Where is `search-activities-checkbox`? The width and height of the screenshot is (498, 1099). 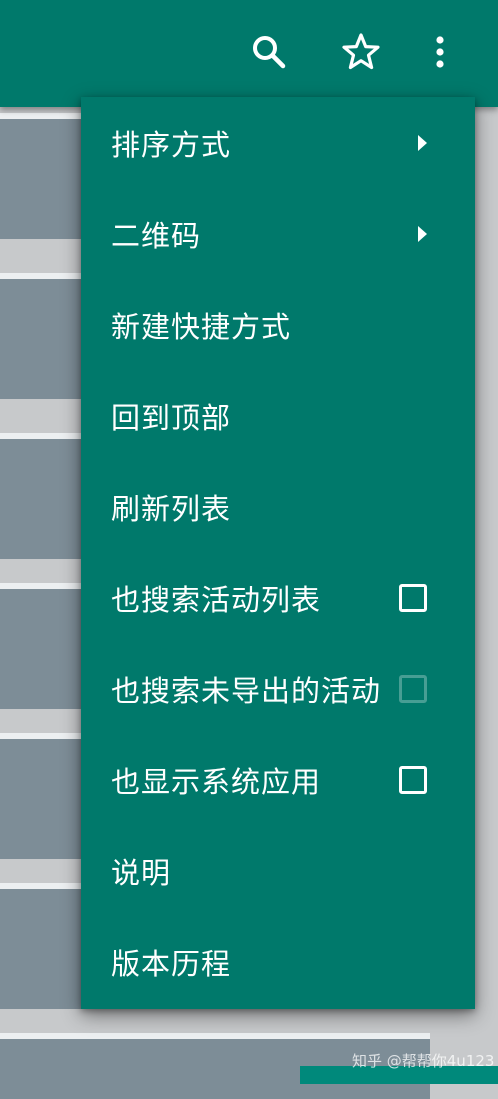
search-activities-checkbox is located at coordinates (413, 597).